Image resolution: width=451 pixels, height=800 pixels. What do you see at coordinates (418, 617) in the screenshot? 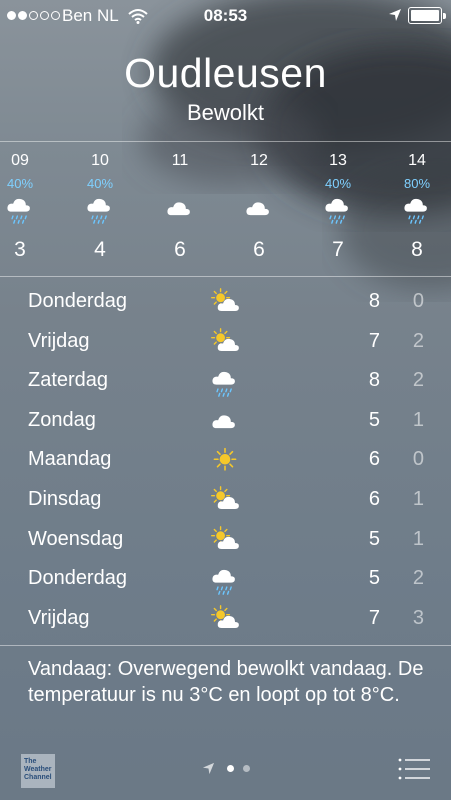
I see `day-low-temp: 3` at bounding box center [418, 617].